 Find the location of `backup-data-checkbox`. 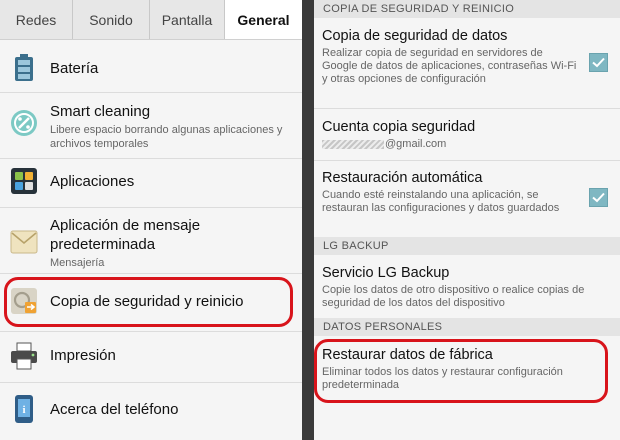

backup-data-checkbox is located at coordinates (598, 62).